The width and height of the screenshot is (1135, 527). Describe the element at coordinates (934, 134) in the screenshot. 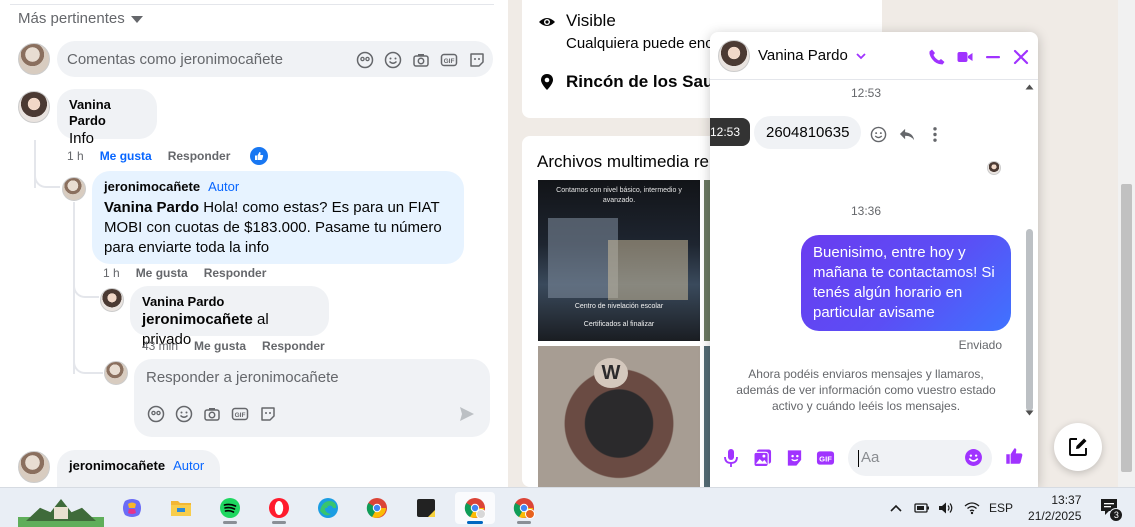

I see `more-options-icon` at that location.